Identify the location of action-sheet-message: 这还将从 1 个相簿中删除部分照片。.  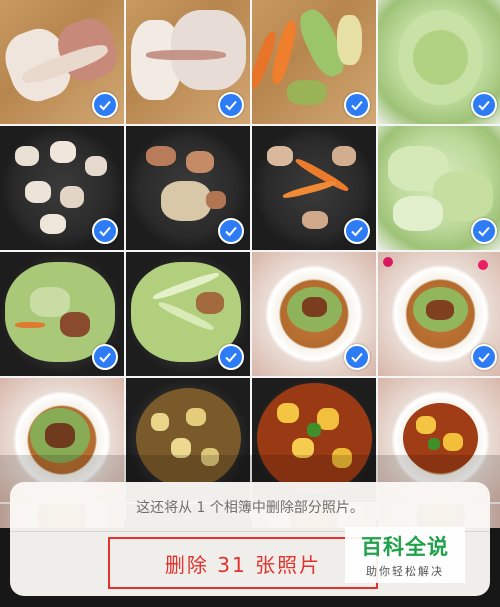
(250, 507).